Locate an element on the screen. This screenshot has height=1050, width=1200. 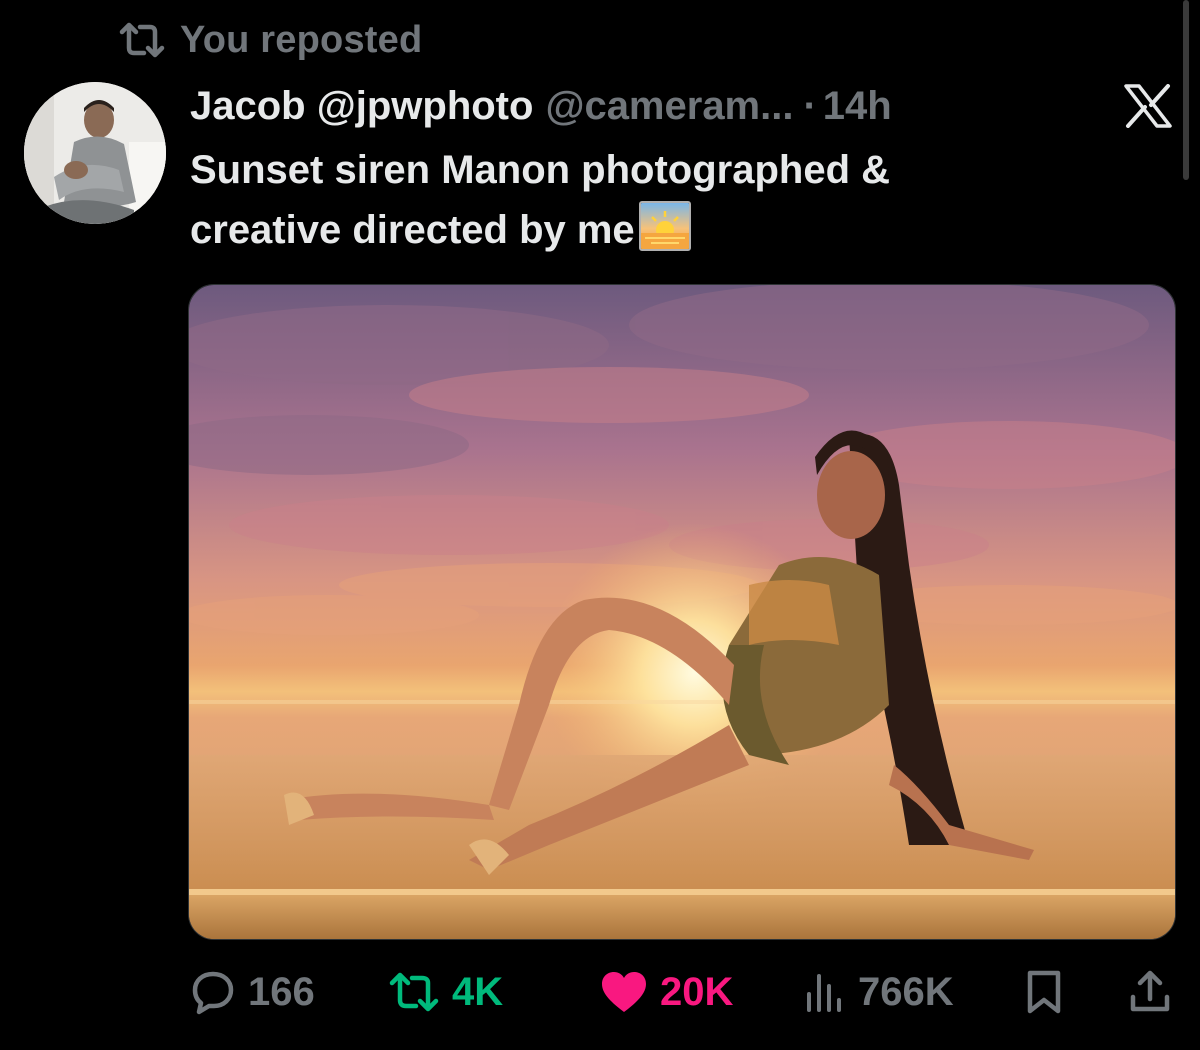
heart-icon is located at coordinates (624, 992).